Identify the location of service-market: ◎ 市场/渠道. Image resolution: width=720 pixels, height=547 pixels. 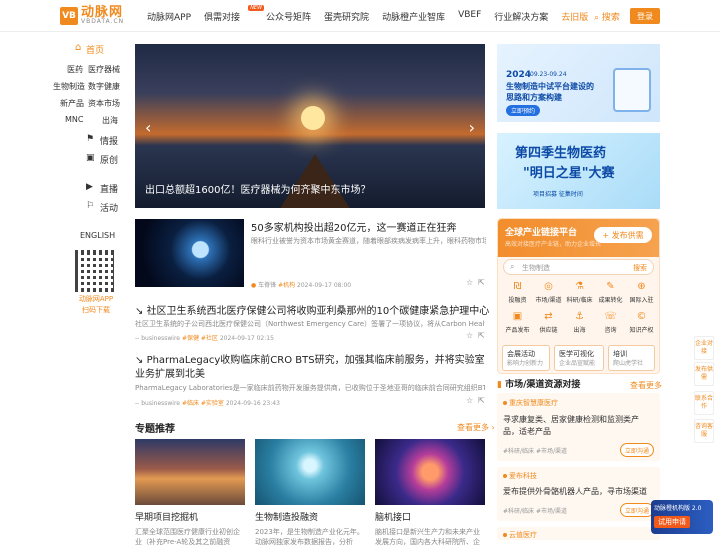
(548, 292).